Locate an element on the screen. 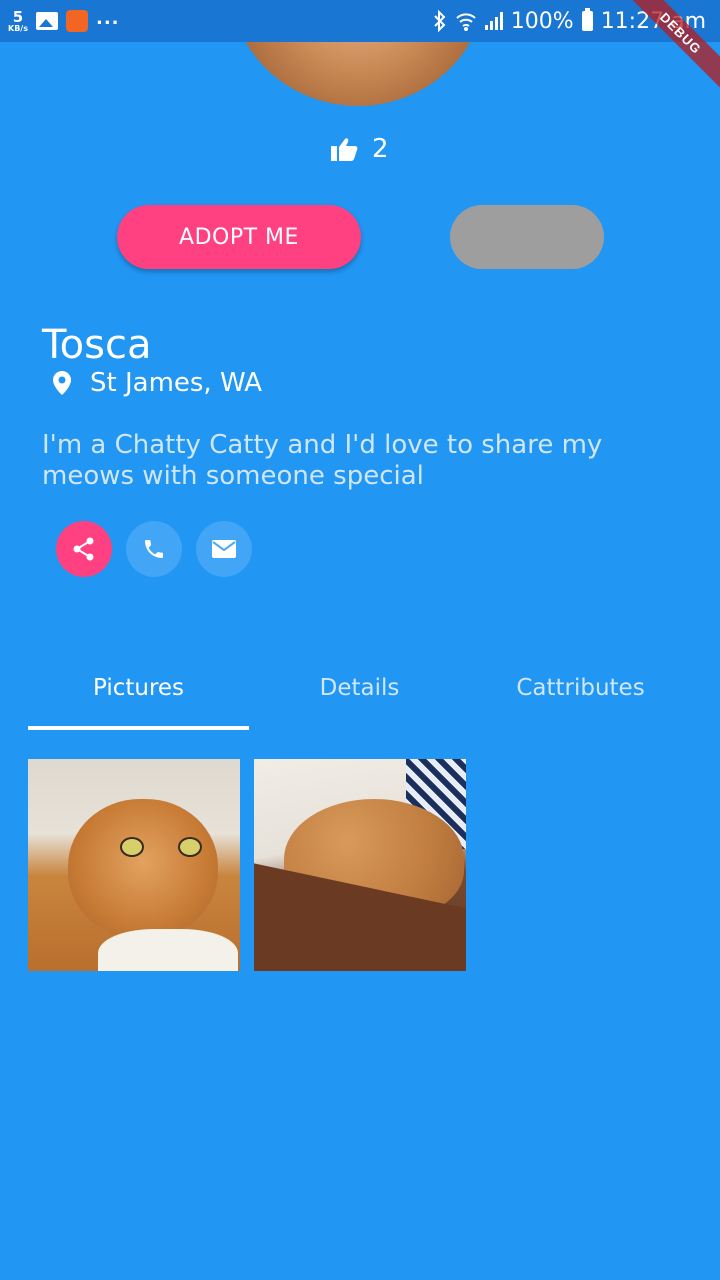  battery-percent: 100% is located at coordinates (542, 21).